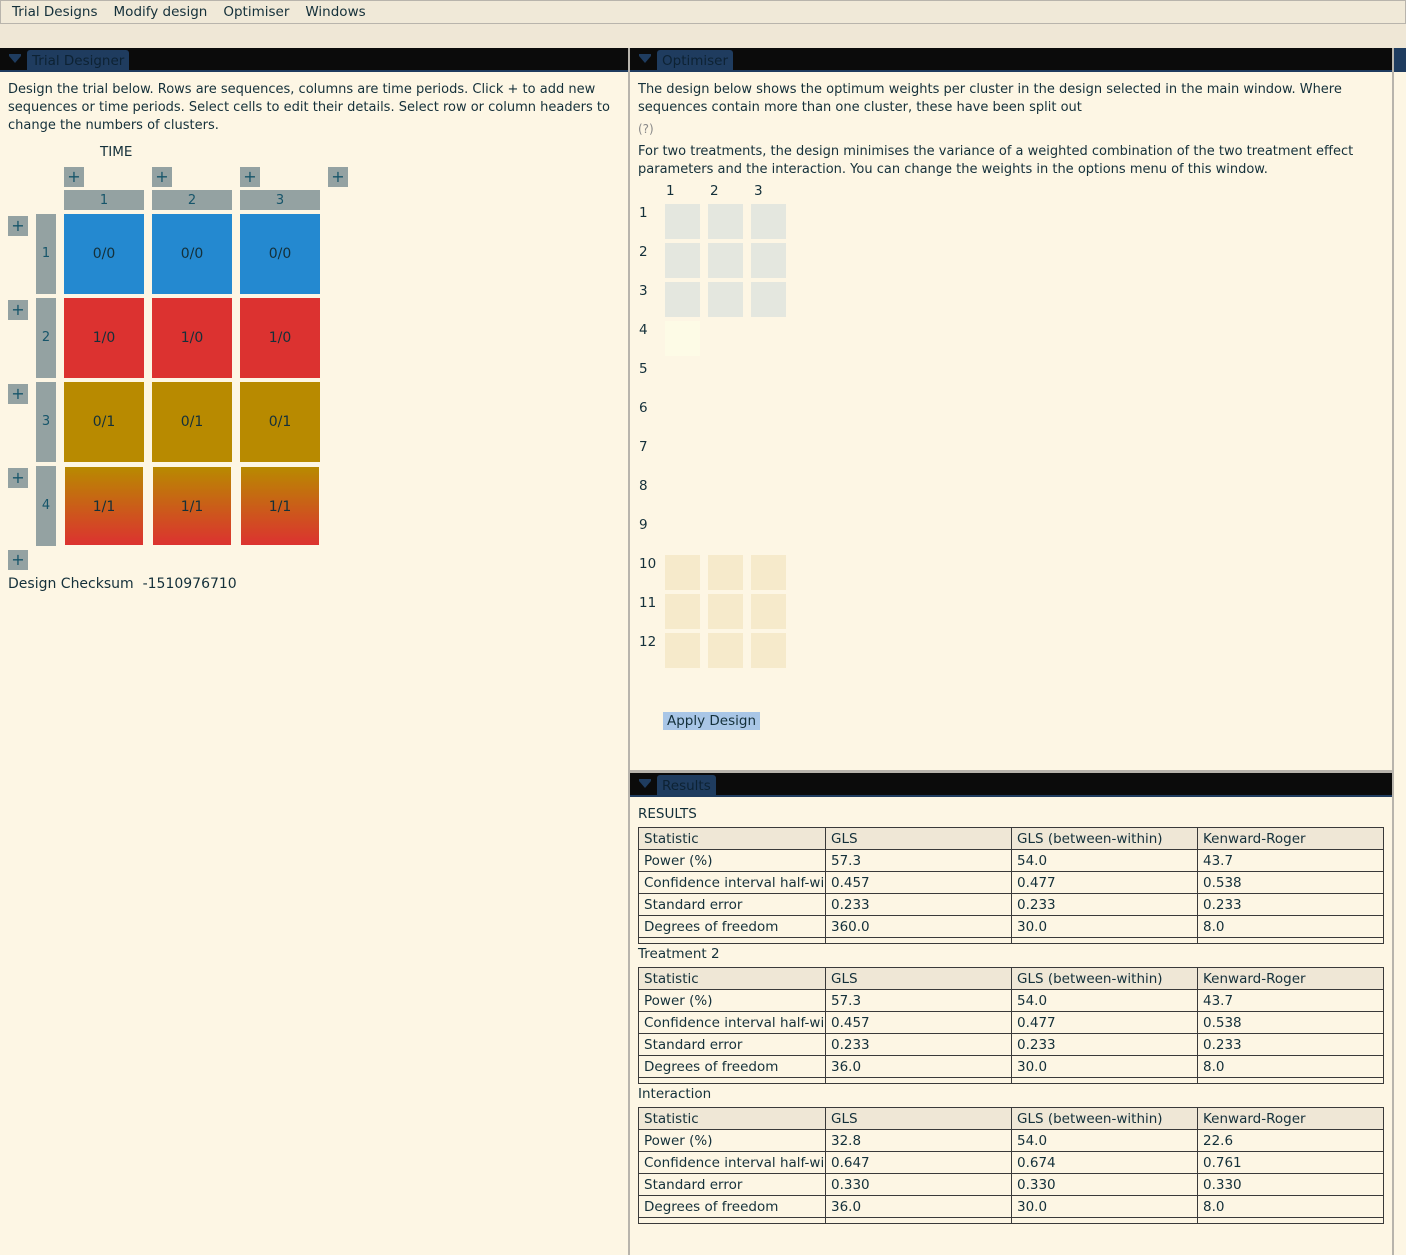  I want to click on tab-results: Results, so click(686, 786).